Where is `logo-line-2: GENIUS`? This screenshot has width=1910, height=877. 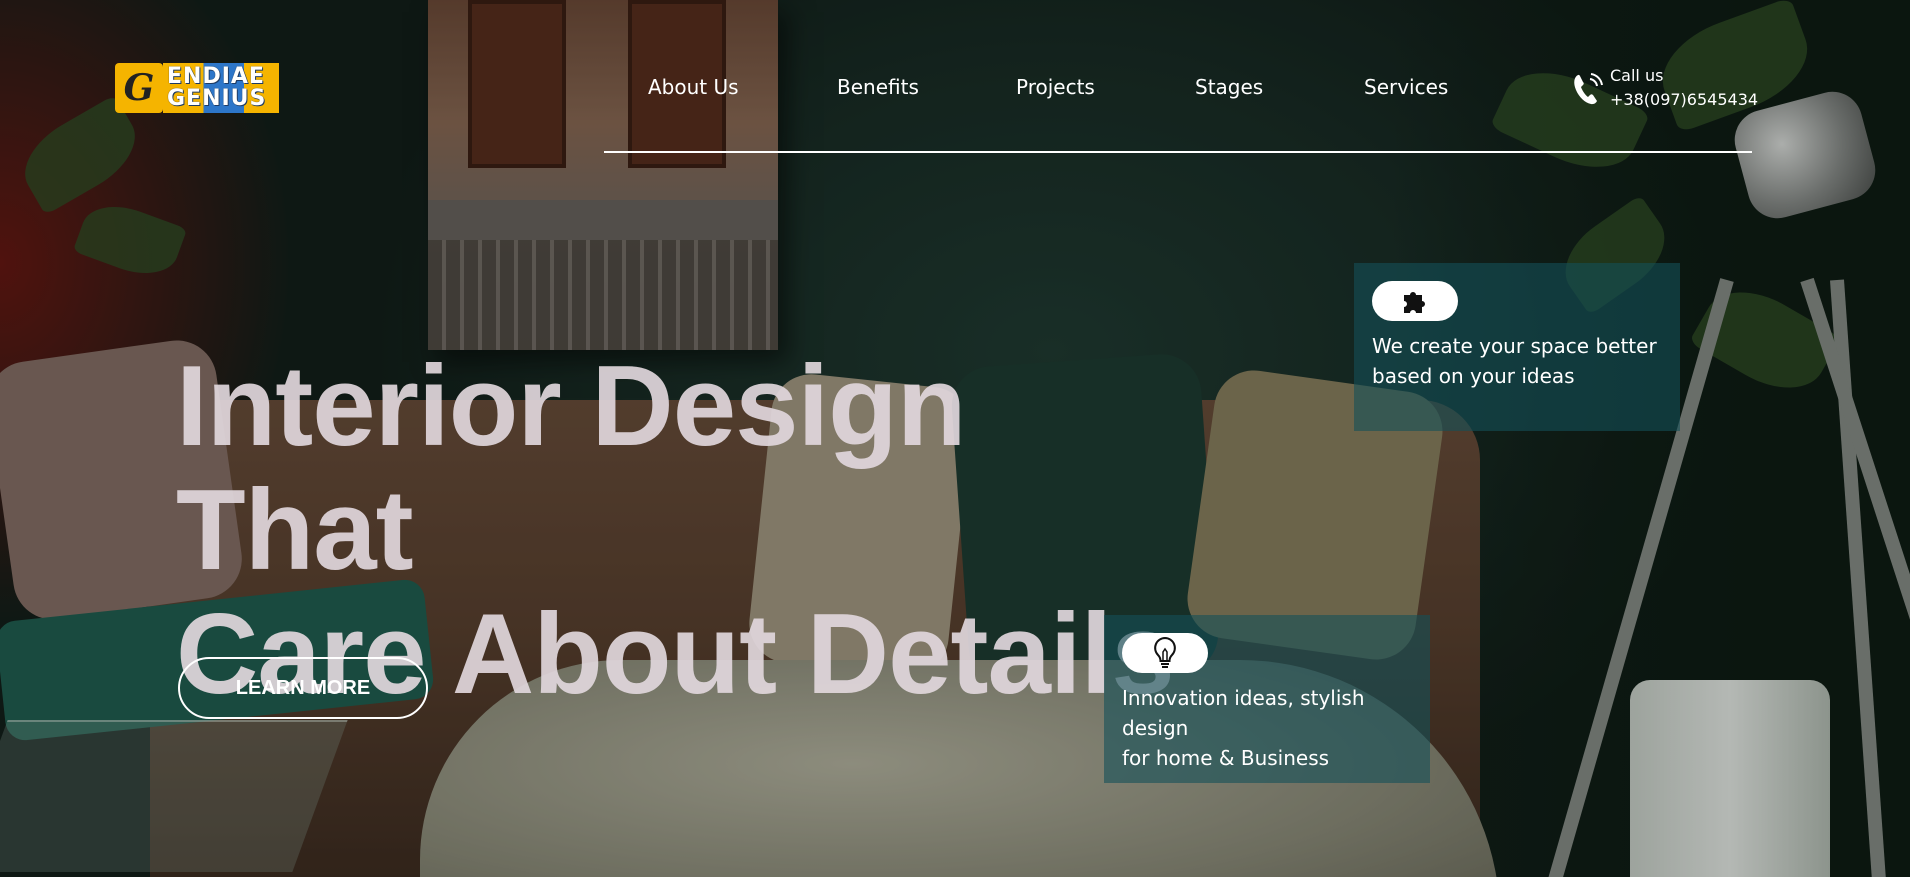 logo-line-2: GENIUS is located at coordinates (217, 98).